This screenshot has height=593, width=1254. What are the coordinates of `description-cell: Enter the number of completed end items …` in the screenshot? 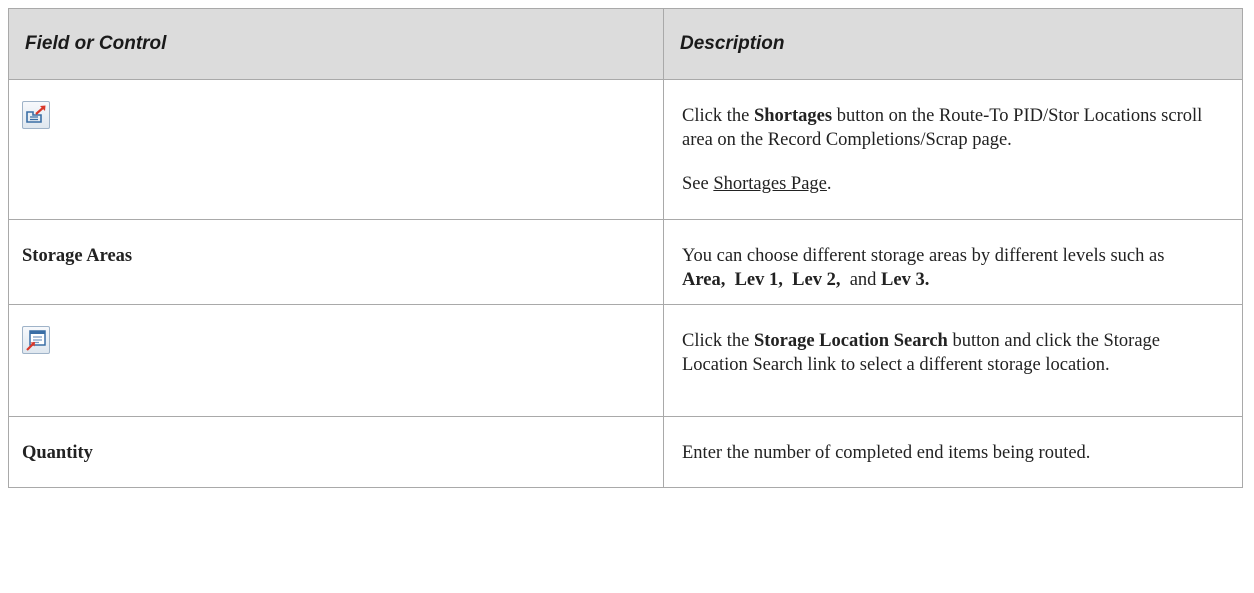 It's located at (953, 452).